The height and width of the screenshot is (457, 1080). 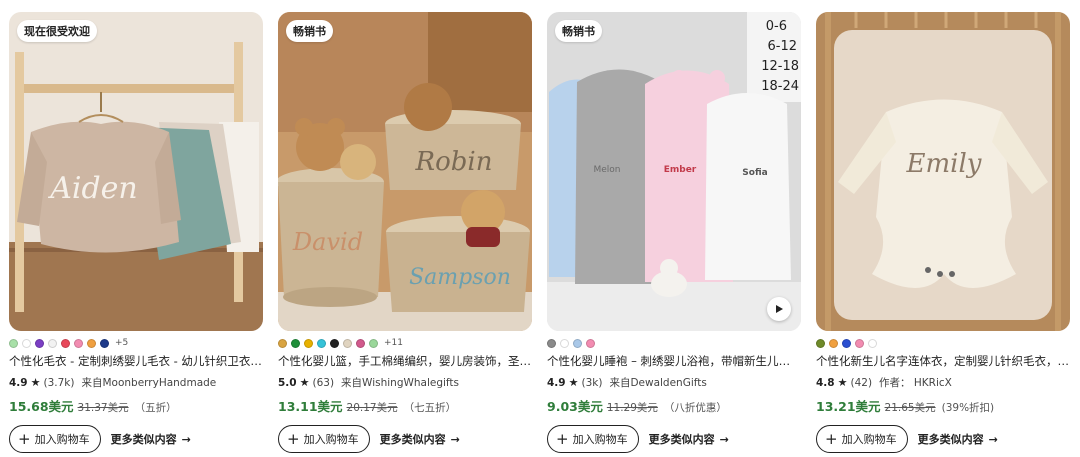 I want to click on arrow-right-icon: →, so click(x=724, y=439).